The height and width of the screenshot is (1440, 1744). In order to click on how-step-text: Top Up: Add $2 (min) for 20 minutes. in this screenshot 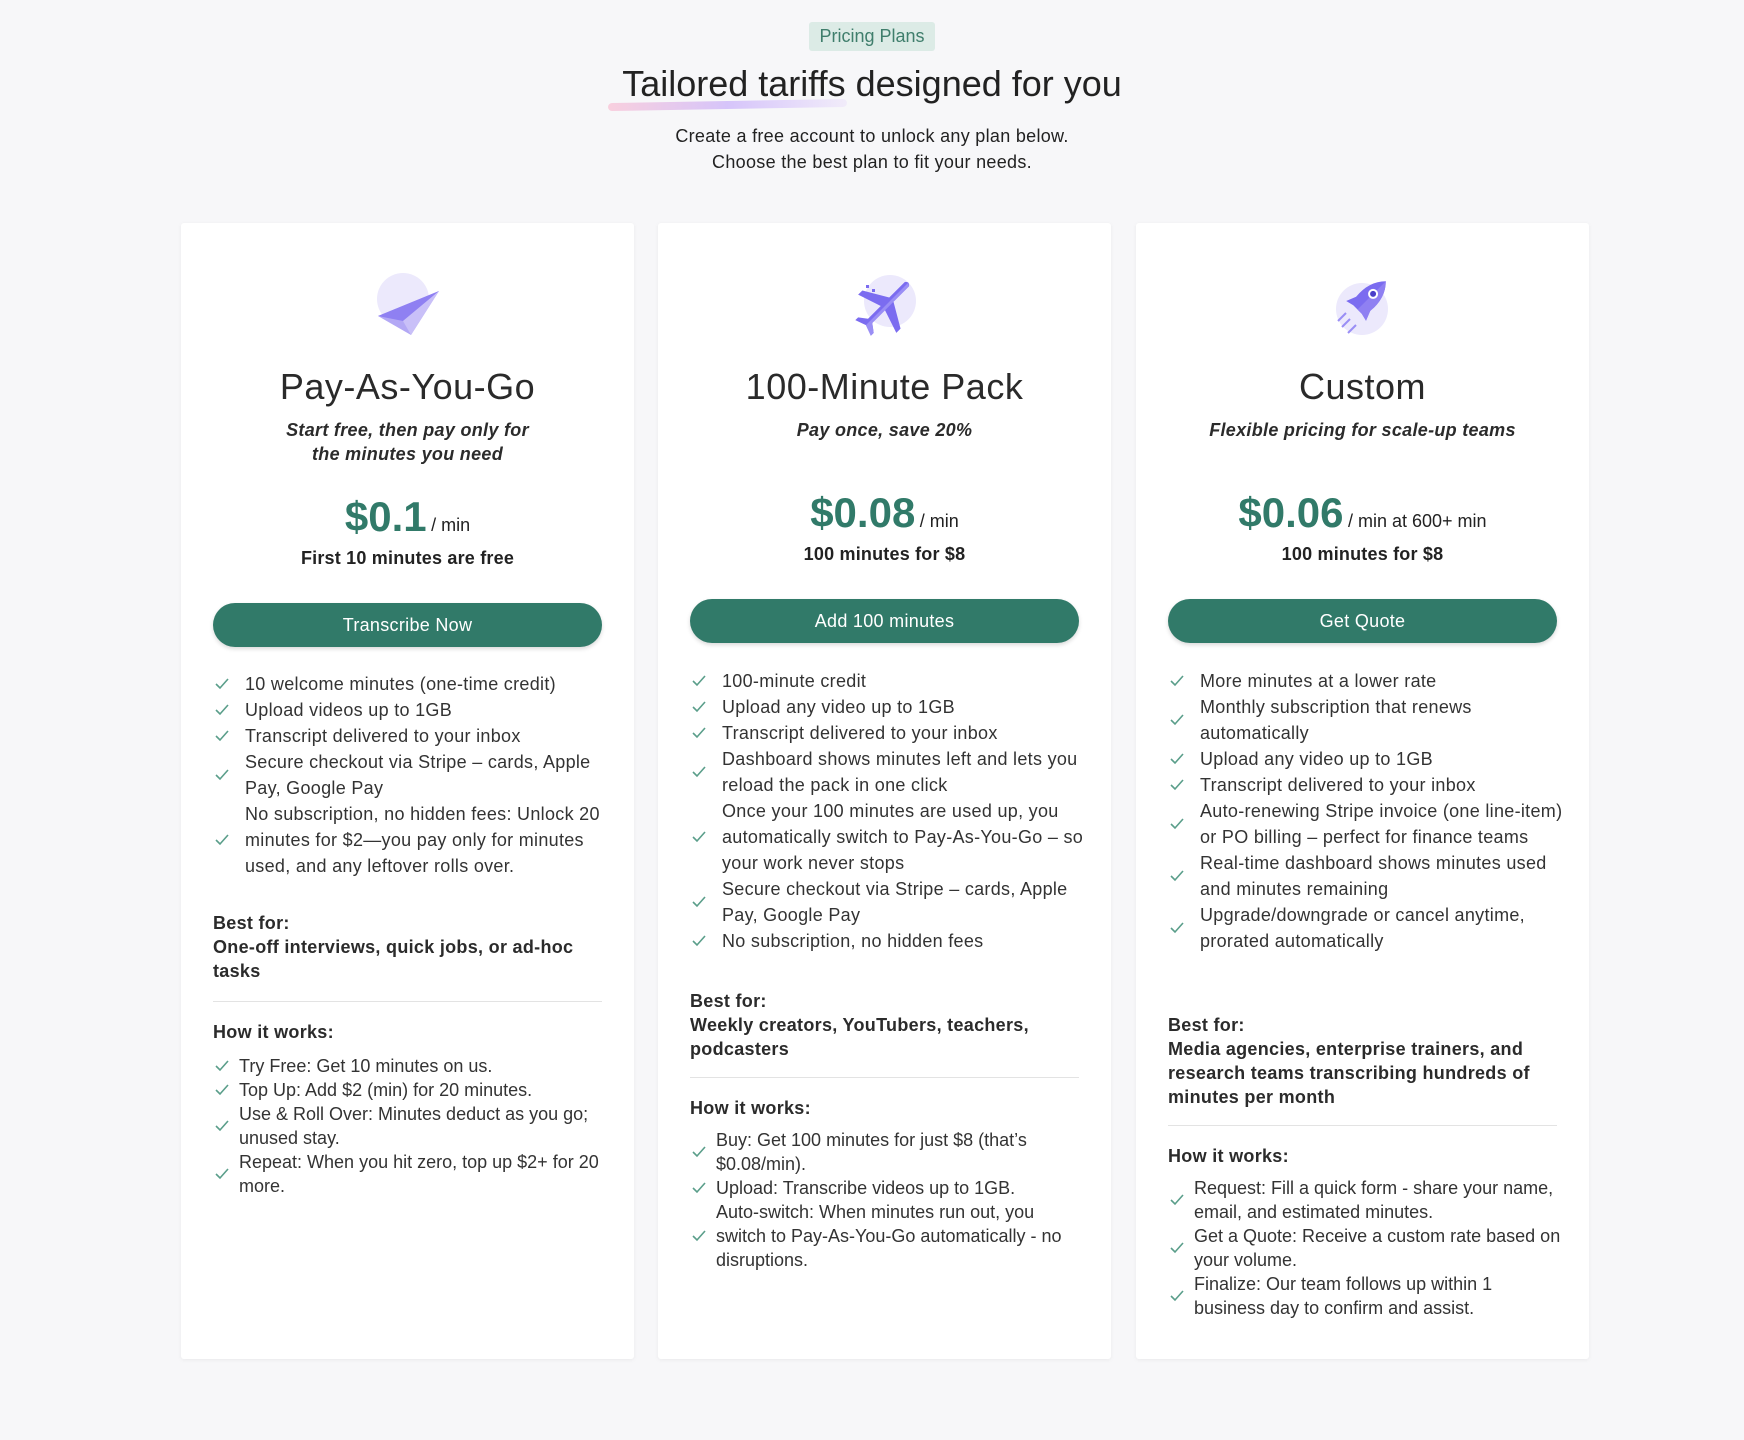, I will do `click(386, 1090)`.